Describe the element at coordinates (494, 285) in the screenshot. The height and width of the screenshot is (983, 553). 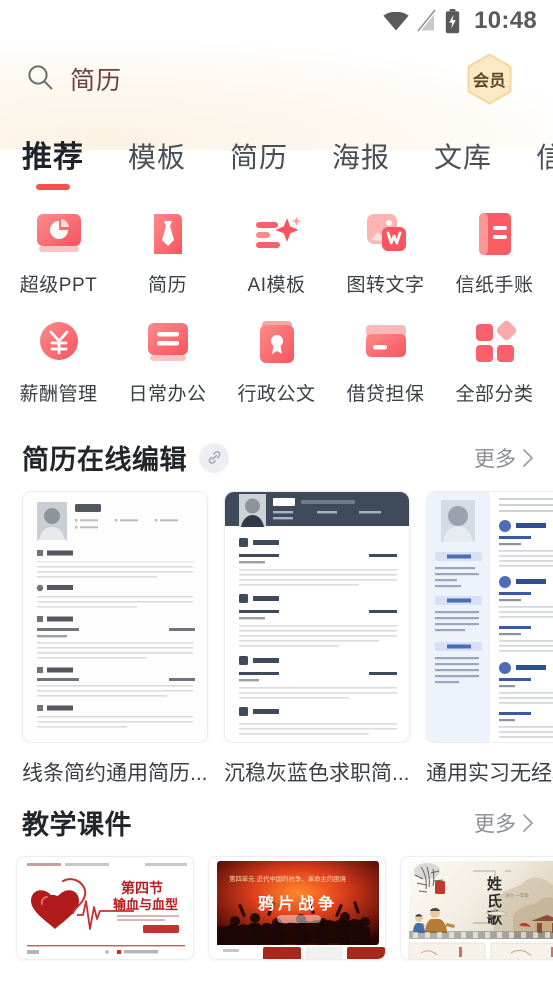
I see `category-label: 信纸手账` at that location.